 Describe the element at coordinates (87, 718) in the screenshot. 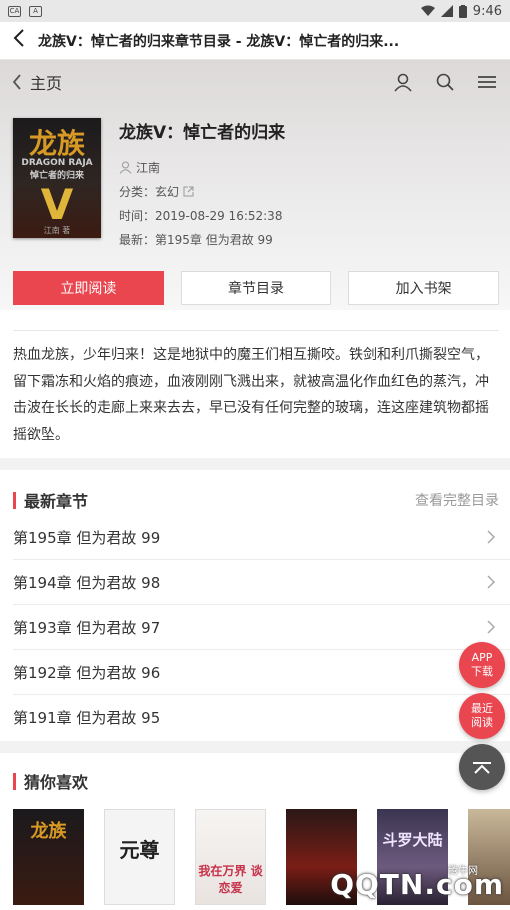

I see `chapter-title: 第191章 但为君故 95` at that location.